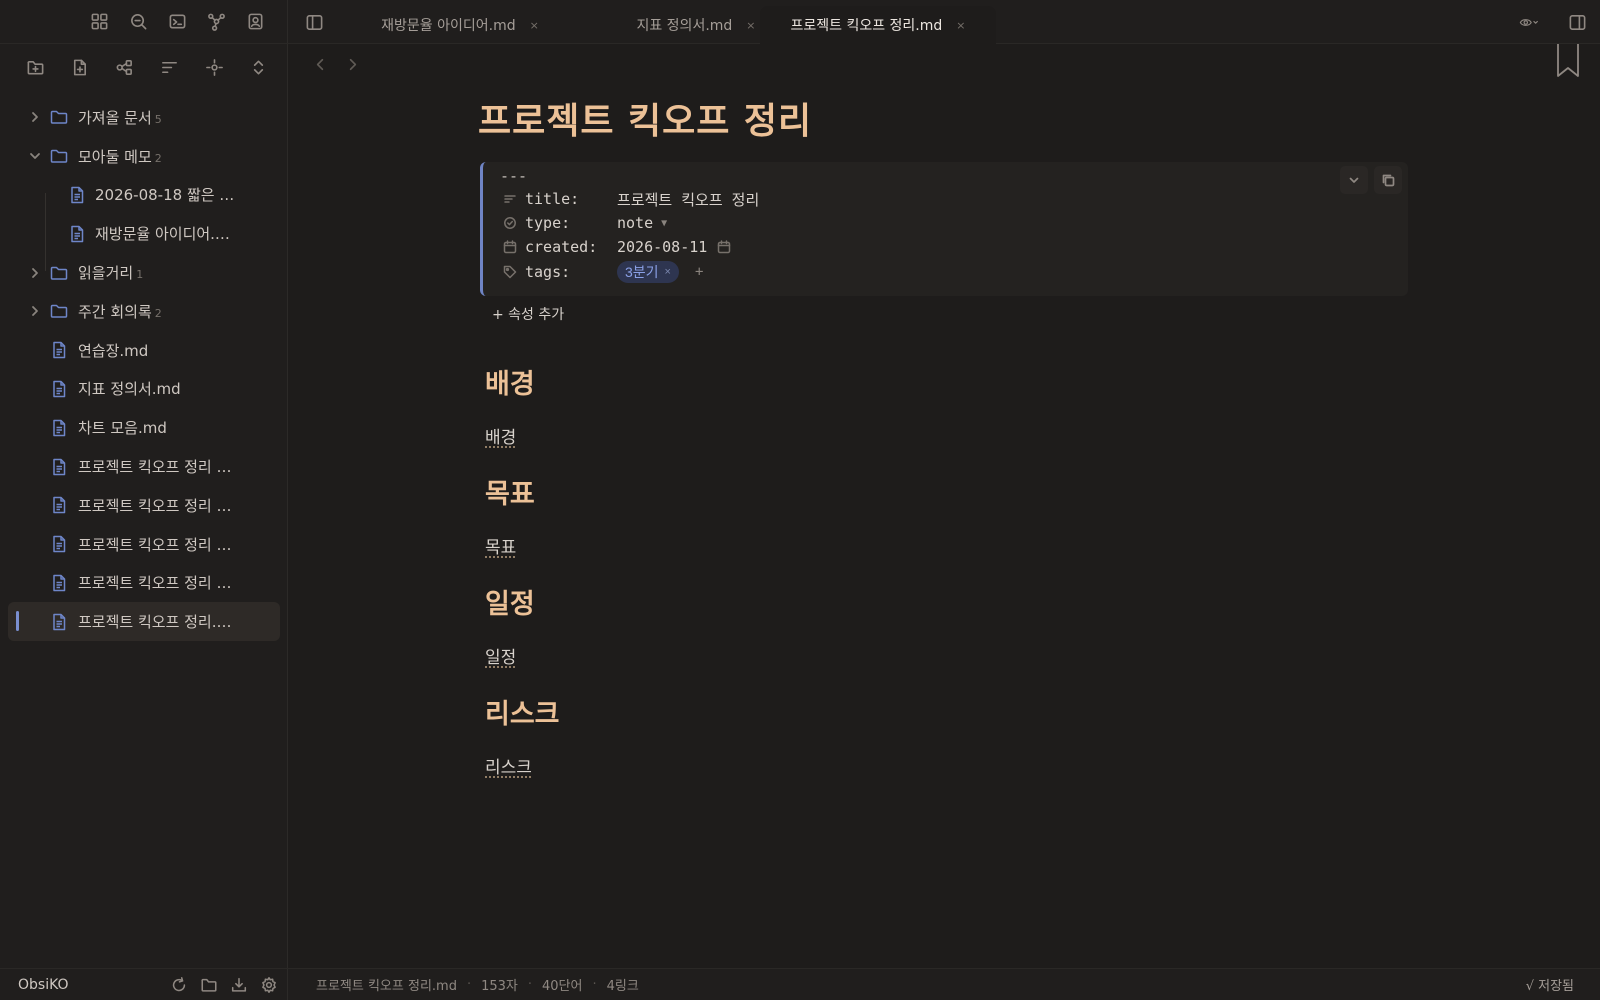 Image resolution: width=1600 pixels, height=1000 pixels. Describe the element at coordinates (1568, 61) in the screenshot. I see `bookmark-icon` at that location.